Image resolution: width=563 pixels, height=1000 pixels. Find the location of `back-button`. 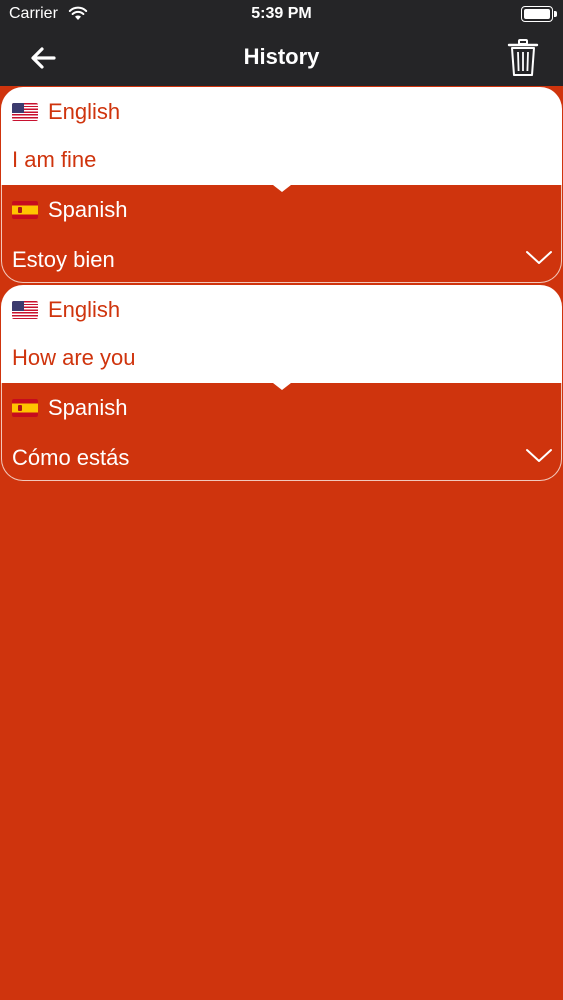

back-button is located at coordinates (44, 58).